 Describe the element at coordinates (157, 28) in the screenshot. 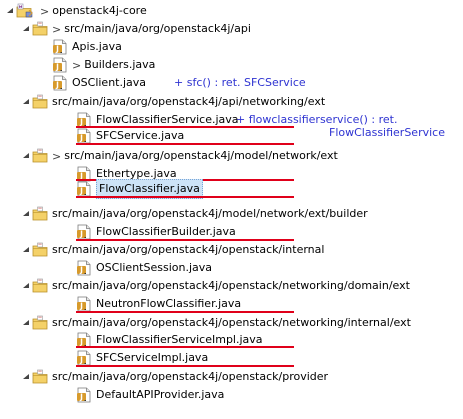

I see `package-label: src/main/java/org/openstack4j/api` at that location.